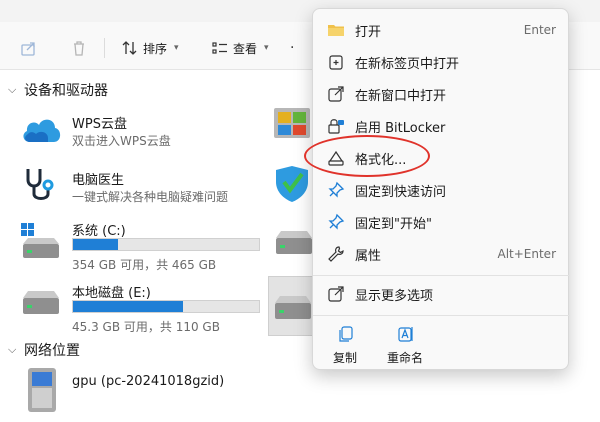 The image size is (600, 422). What do you see at coordinates (40, 184) in the screenshot?
I see `stethoscope-icon` at bounding box center [40, 184].